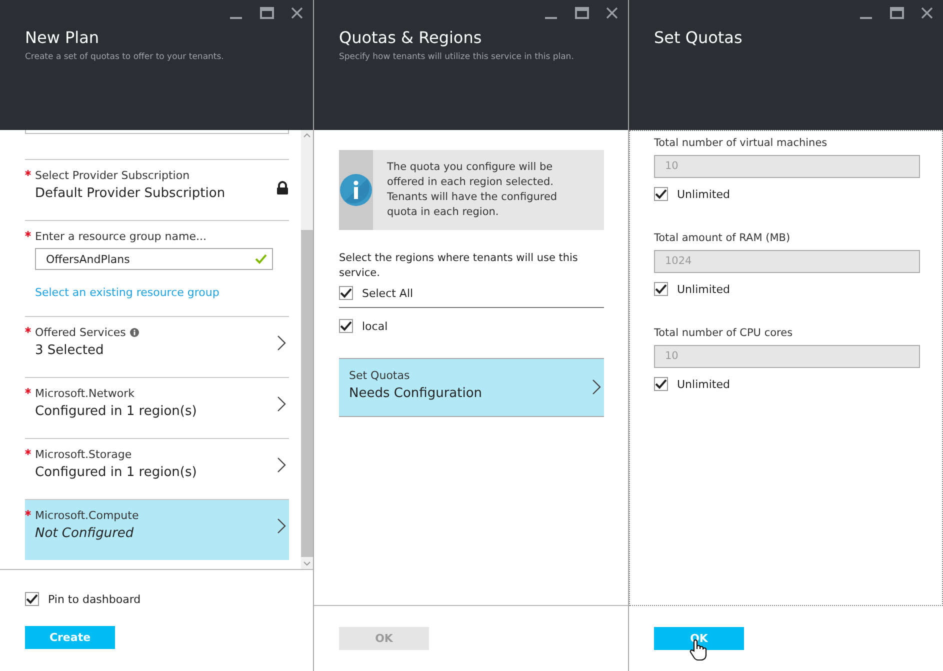  What do you see at coordinates (94, 599) in the screenshot?
I see `checkbox-label: Pin to dashboard` at bounding box center [94, 599].